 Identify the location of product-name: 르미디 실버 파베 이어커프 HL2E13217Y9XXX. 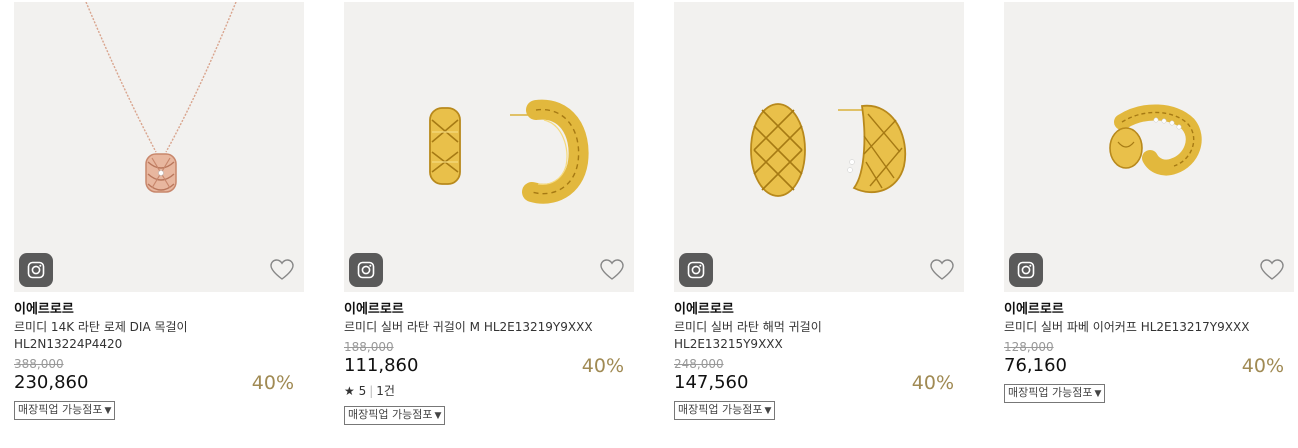
(1149, 327).